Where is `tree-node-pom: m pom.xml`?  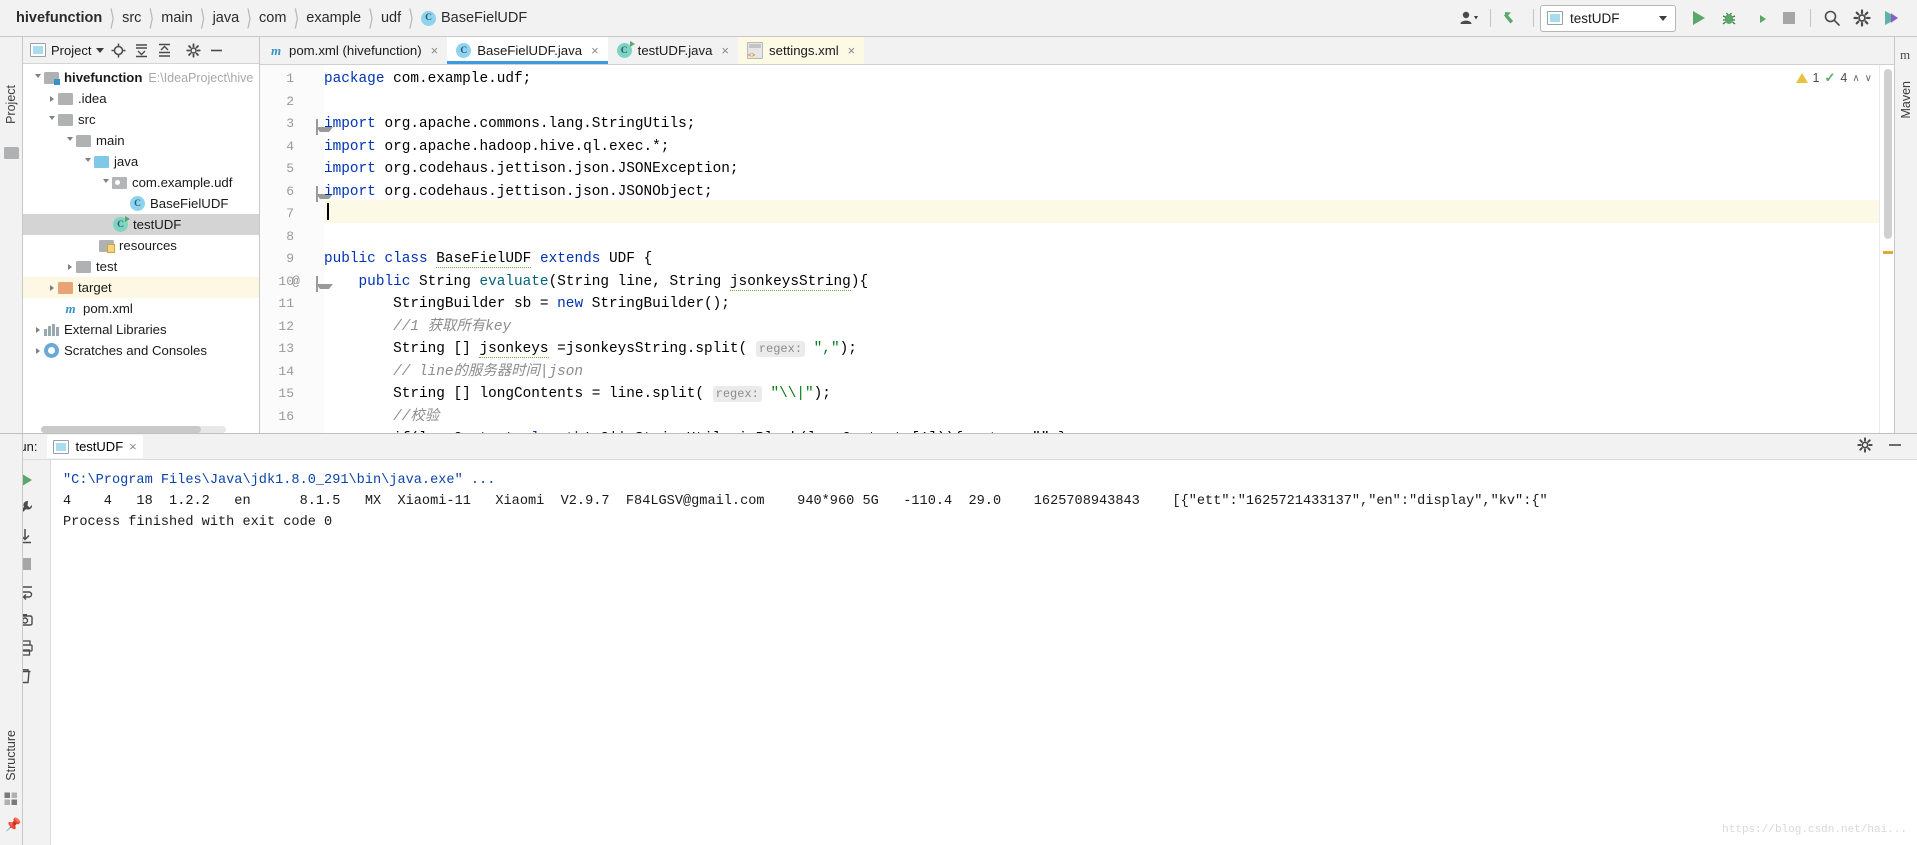
tree-node-pom: m pom.xml is located at coordinates (141, 308).